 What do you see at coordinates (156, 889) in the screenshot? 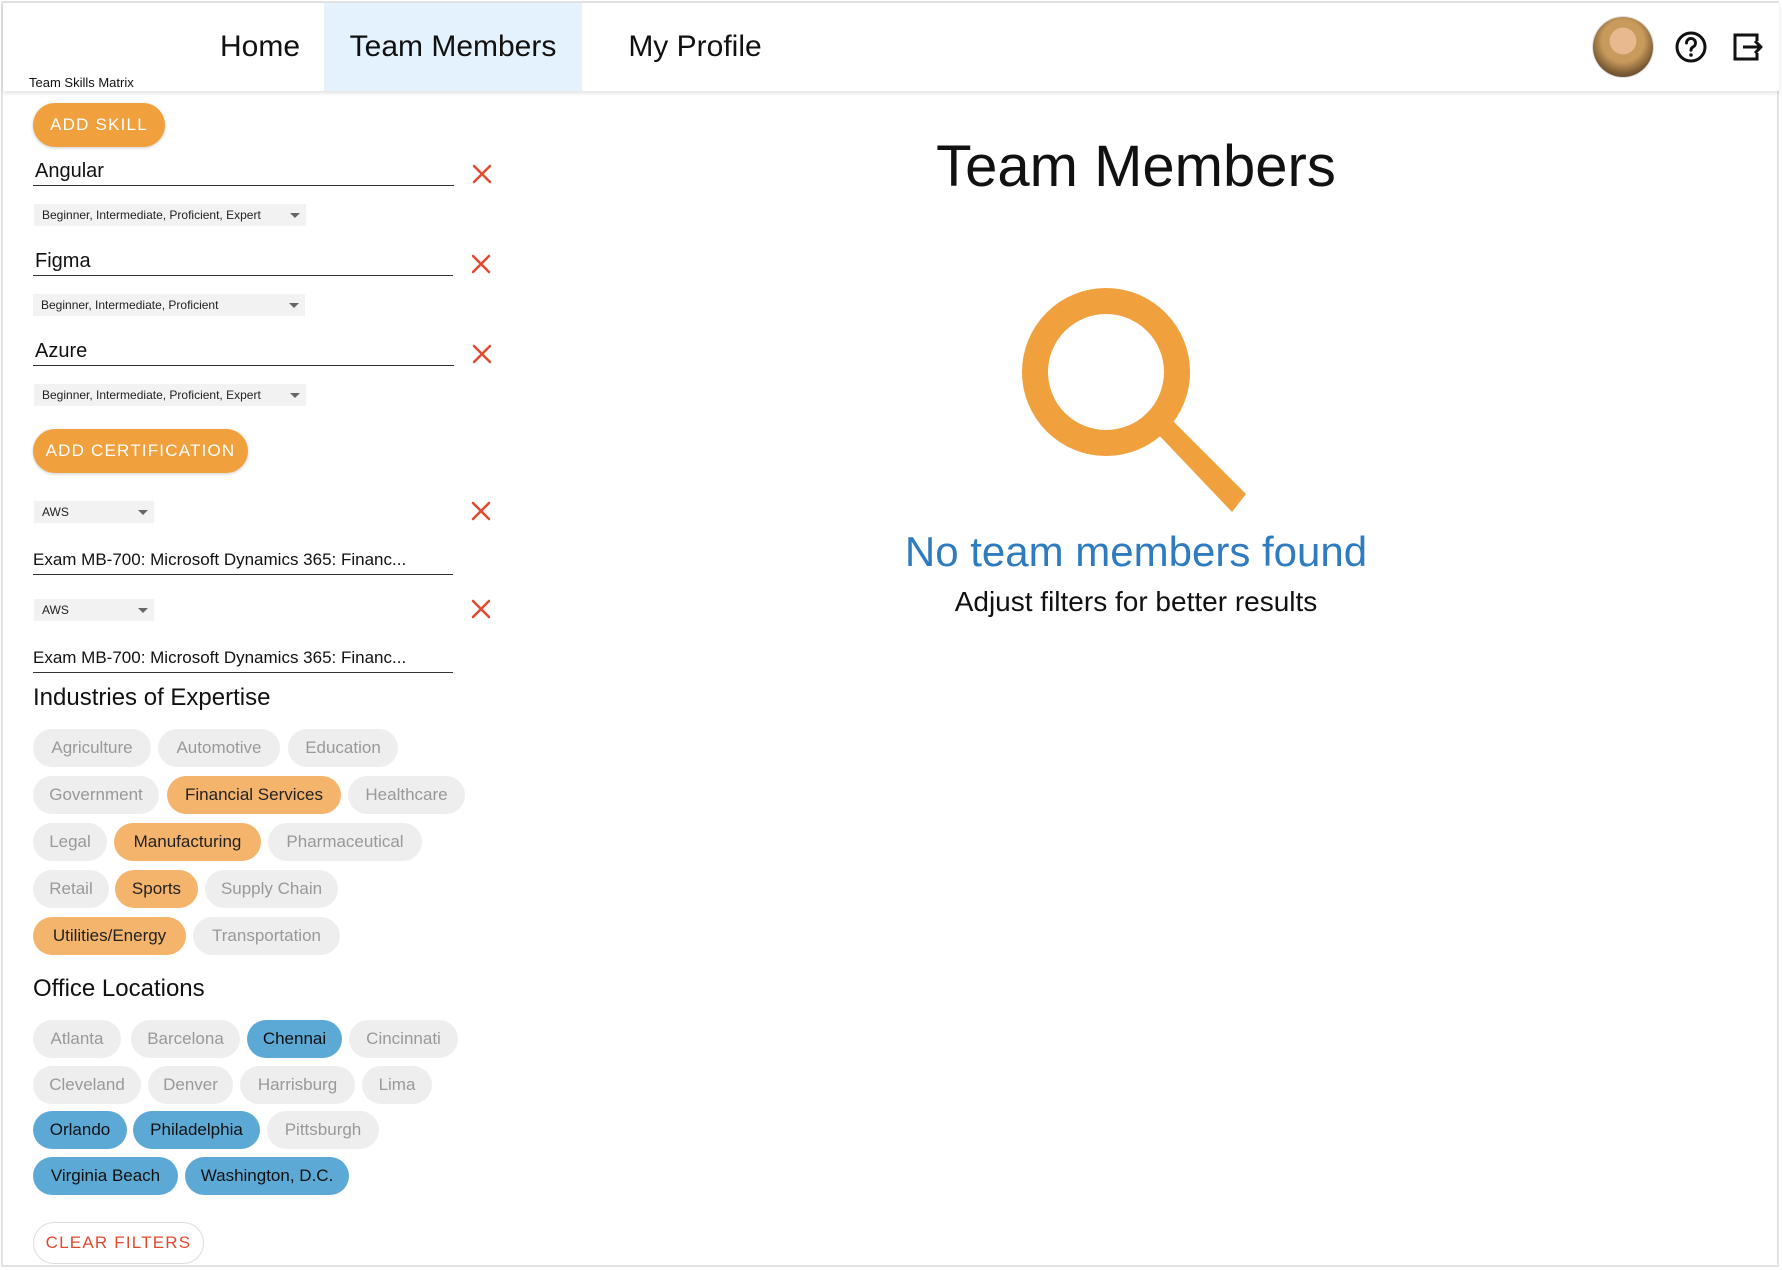
I see `industry-chip: Sports` at bounding box center [156, 889].